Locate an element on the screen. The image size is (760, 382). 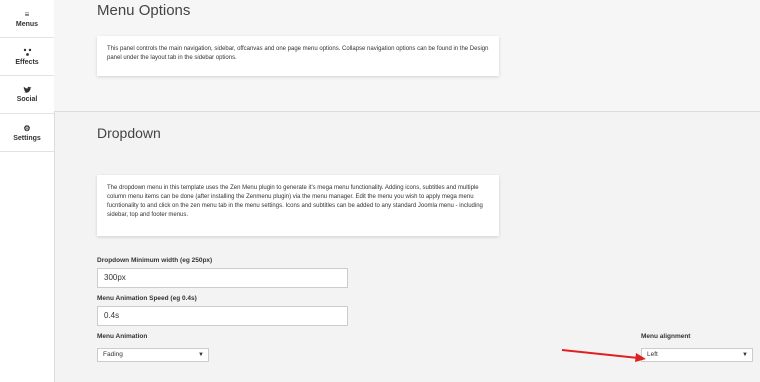
sidebar-item-label: Settings is located at coordinates (27, 138).